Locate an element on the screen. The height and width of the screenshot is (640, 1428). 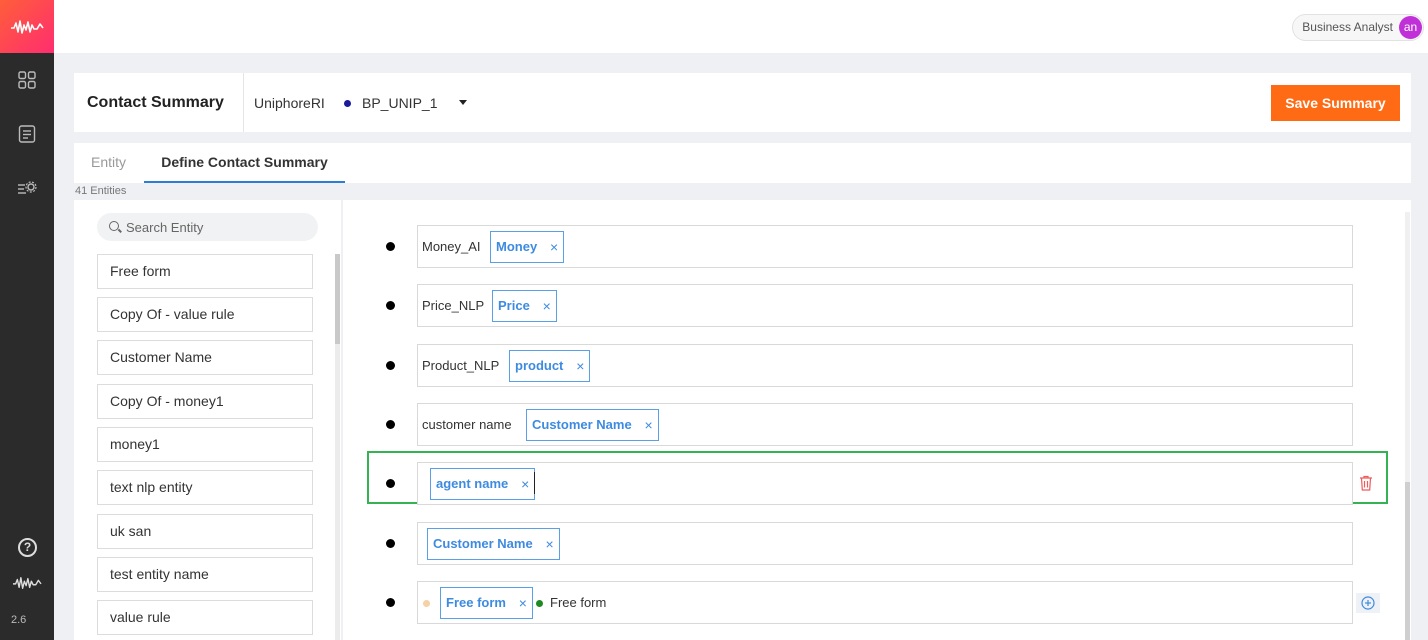
plus-circle-icon is located at coordinates (1368, 603).